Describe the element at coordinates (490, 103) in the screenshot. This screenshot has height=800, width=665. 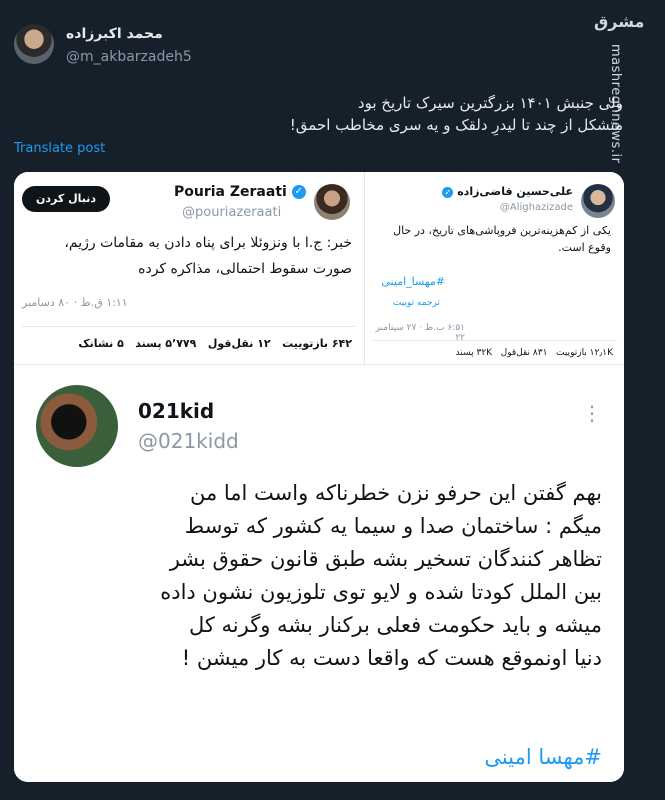
I see `post-line: ولی جنبش ۱۴۰۱ بزرگترین سیرک تاریخ بود` at that location.